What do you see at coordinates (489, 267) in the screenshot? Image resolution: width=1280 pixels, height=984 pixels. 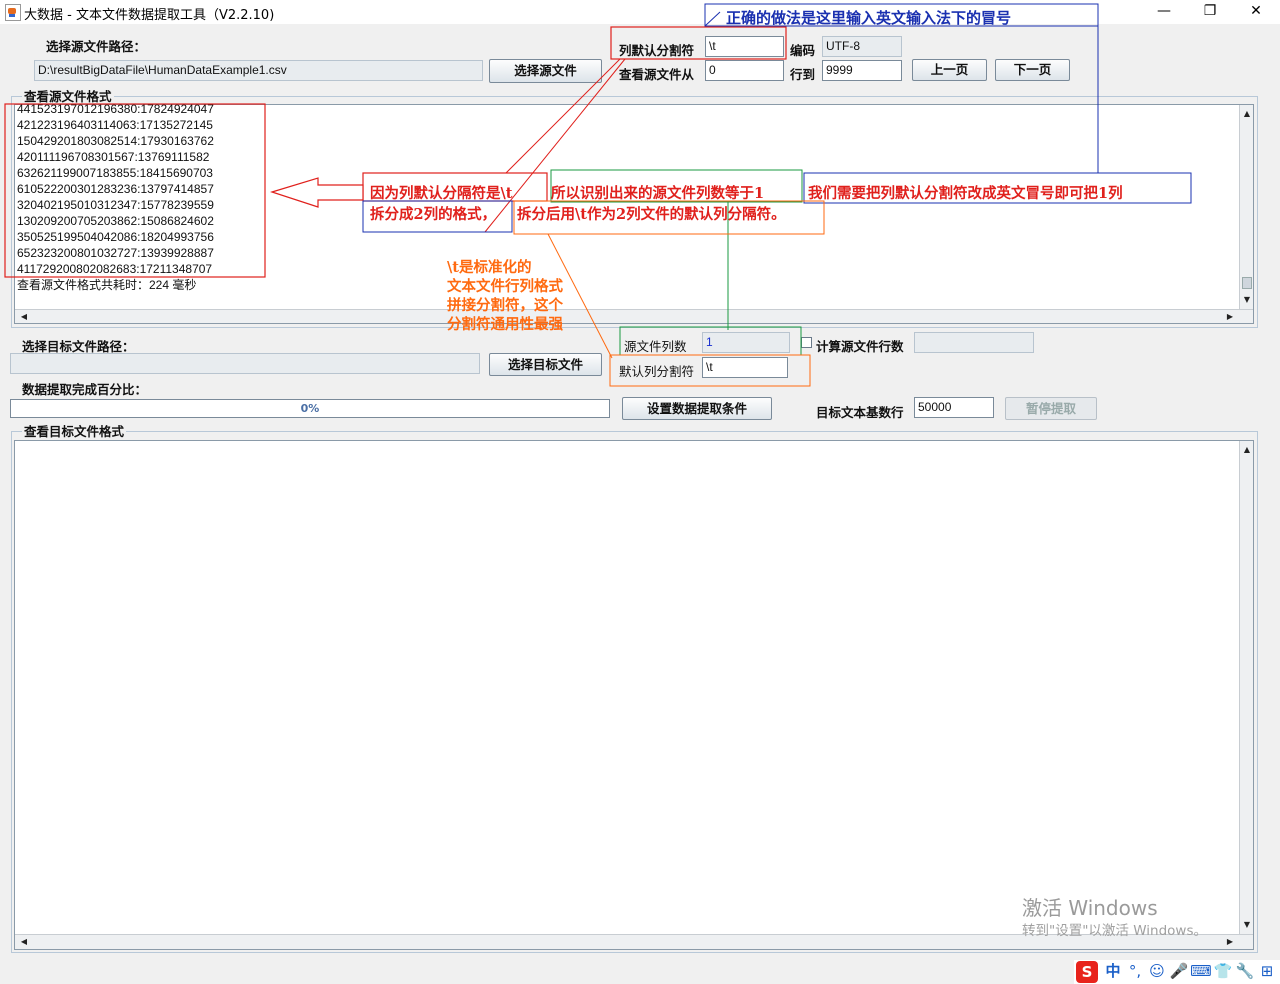 I see `orange-note-line: \t是标准化的` at bounding box center [489, 267].